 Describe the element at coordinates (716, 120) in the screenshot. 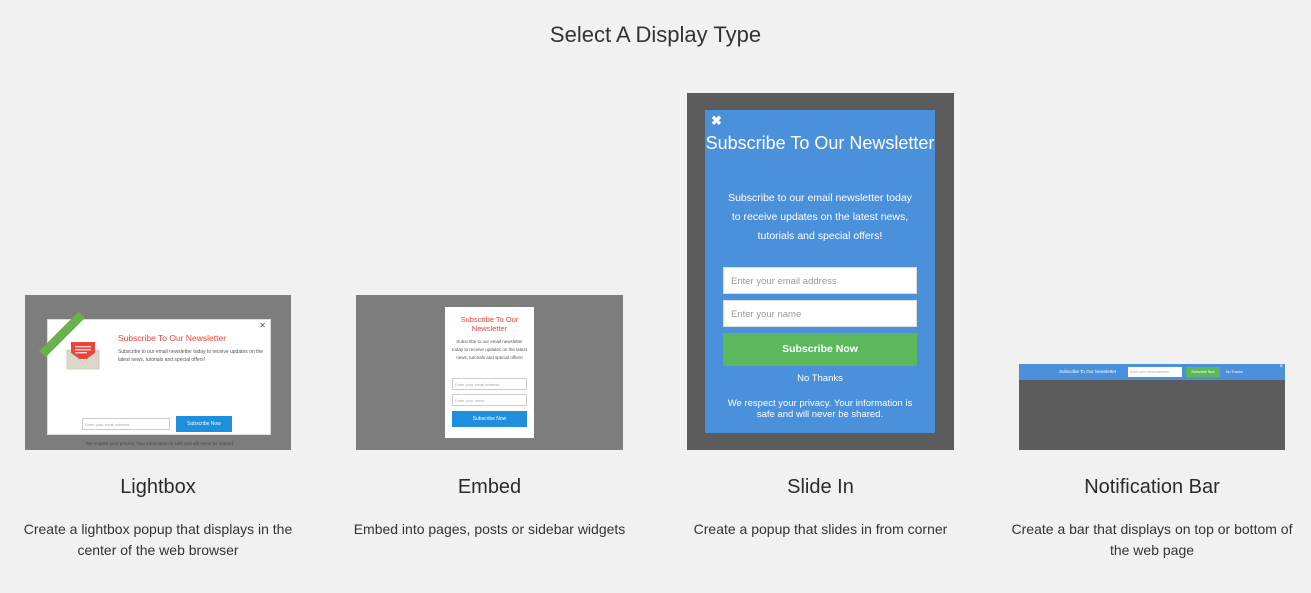

I see `close-icon: ✖` at that location.